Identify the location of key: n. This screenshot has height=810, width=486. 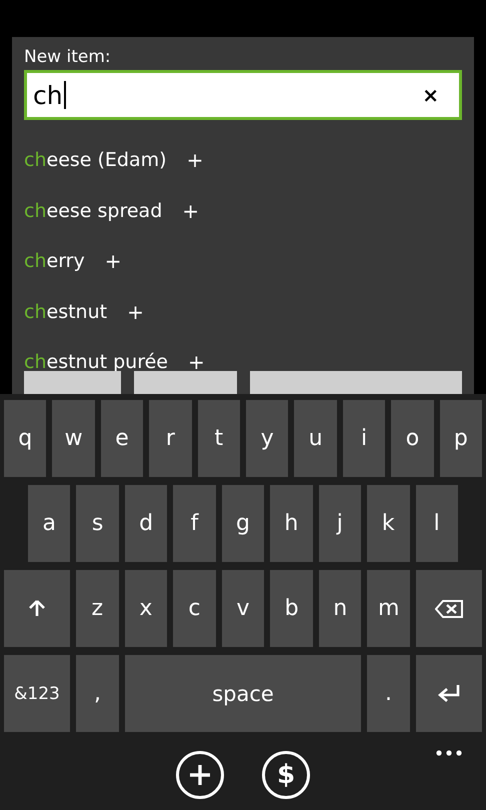
(340, 608).